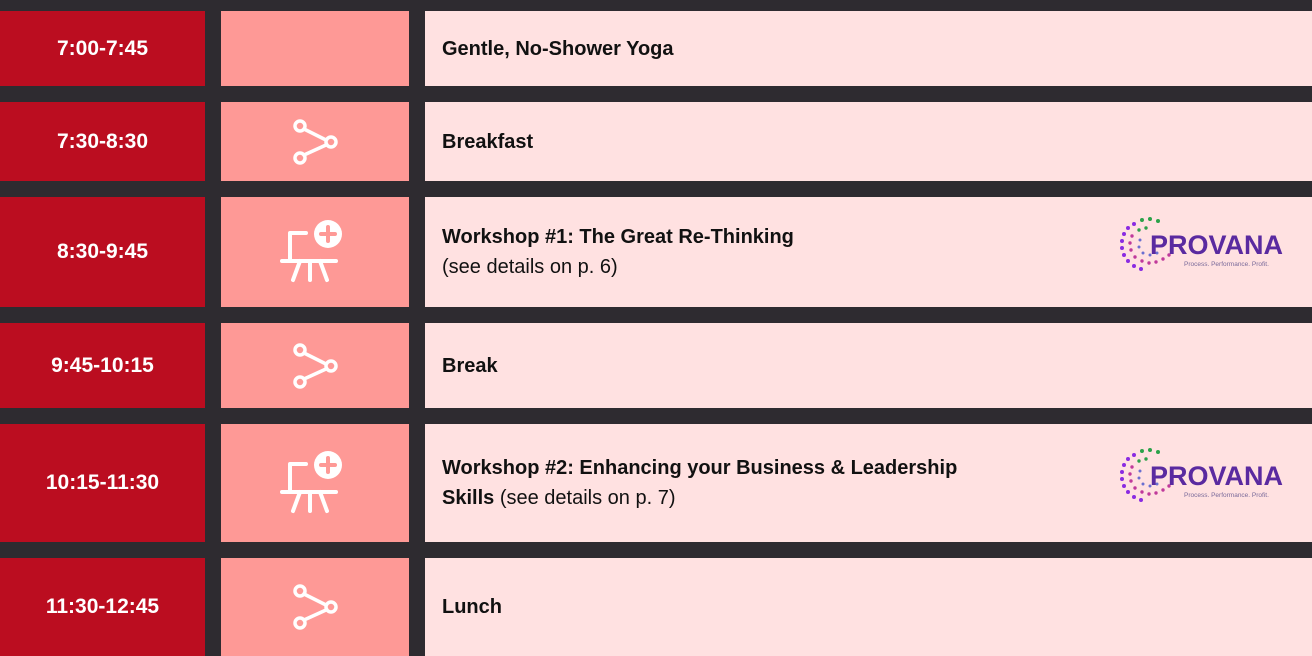 This screenshot has height=656, width=1312. What do you see at coordinates (102, 141) in the screenshot?
I see `time-cell: 7:30-8:30` at bounding box center [102, 141].